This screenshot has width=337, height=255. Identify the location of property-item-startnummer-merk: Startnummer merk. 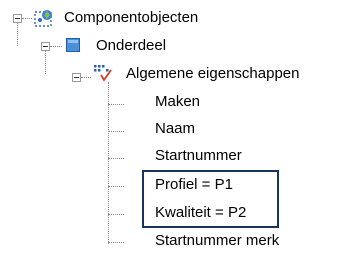
(217, 241).